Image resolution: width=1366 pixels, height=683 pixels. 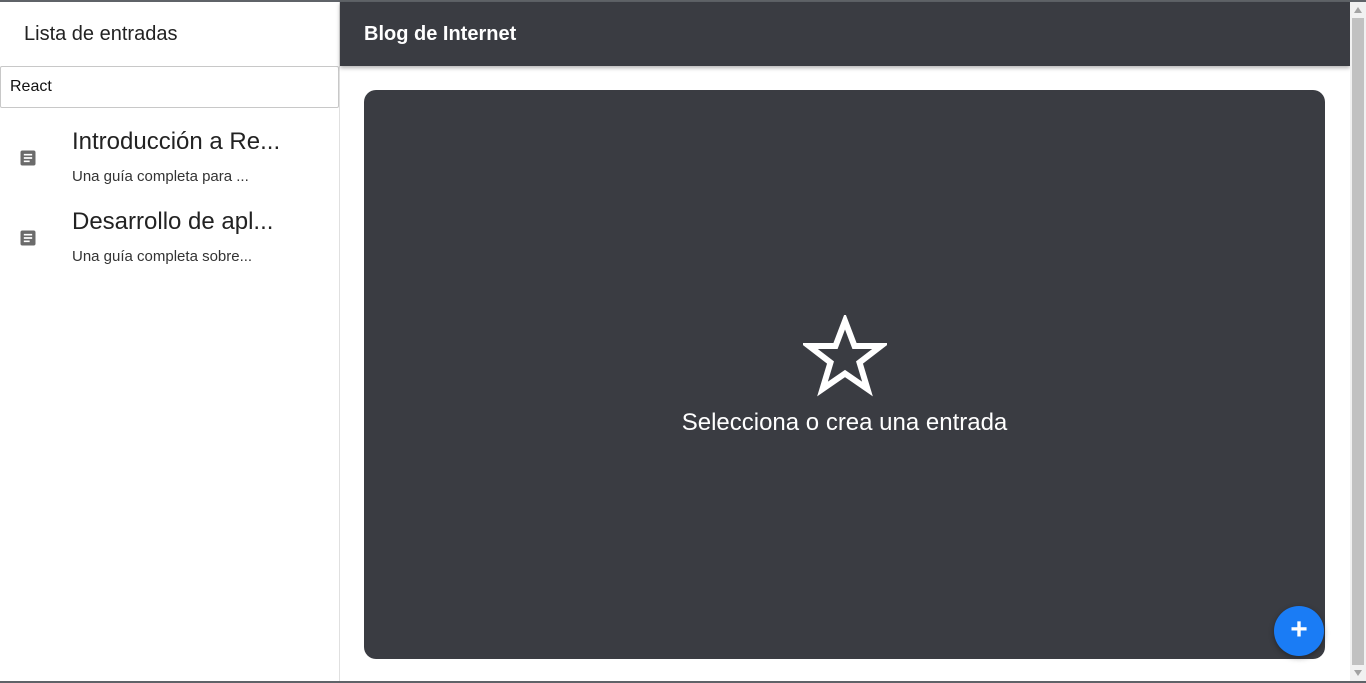 I want to click on search-input, so click(x=169, y=87).